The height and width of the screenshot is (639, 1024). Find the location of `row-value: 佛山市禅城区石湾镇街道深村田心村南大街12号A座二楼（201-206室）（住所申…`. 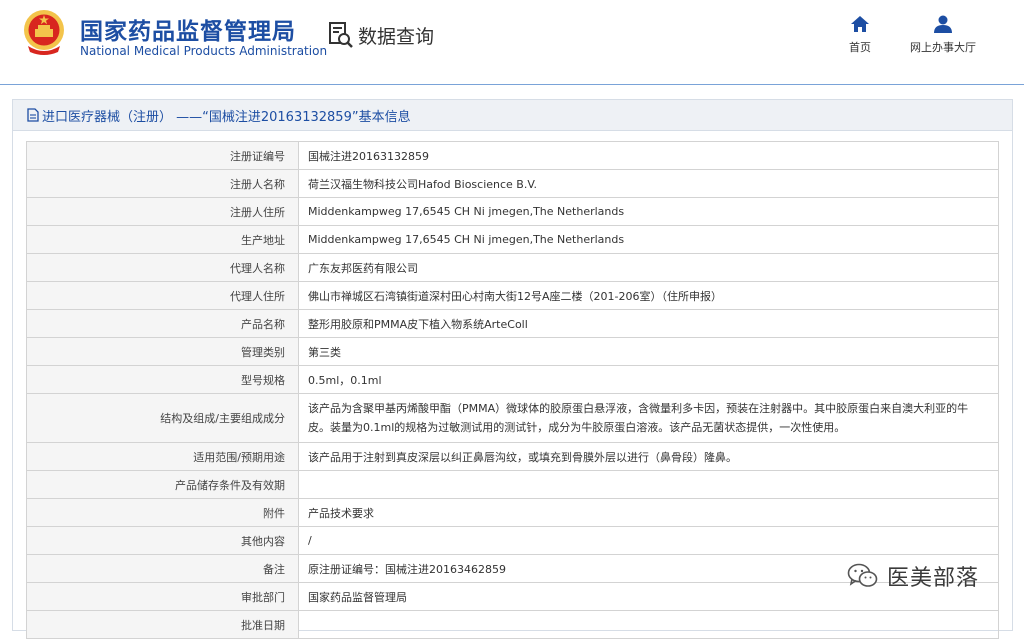

row-value: 佛山市禅城区石湾镇街道深村田心村南大街12号A座二楼（201-206室）（住所申… is located at coordinates (648, 295).